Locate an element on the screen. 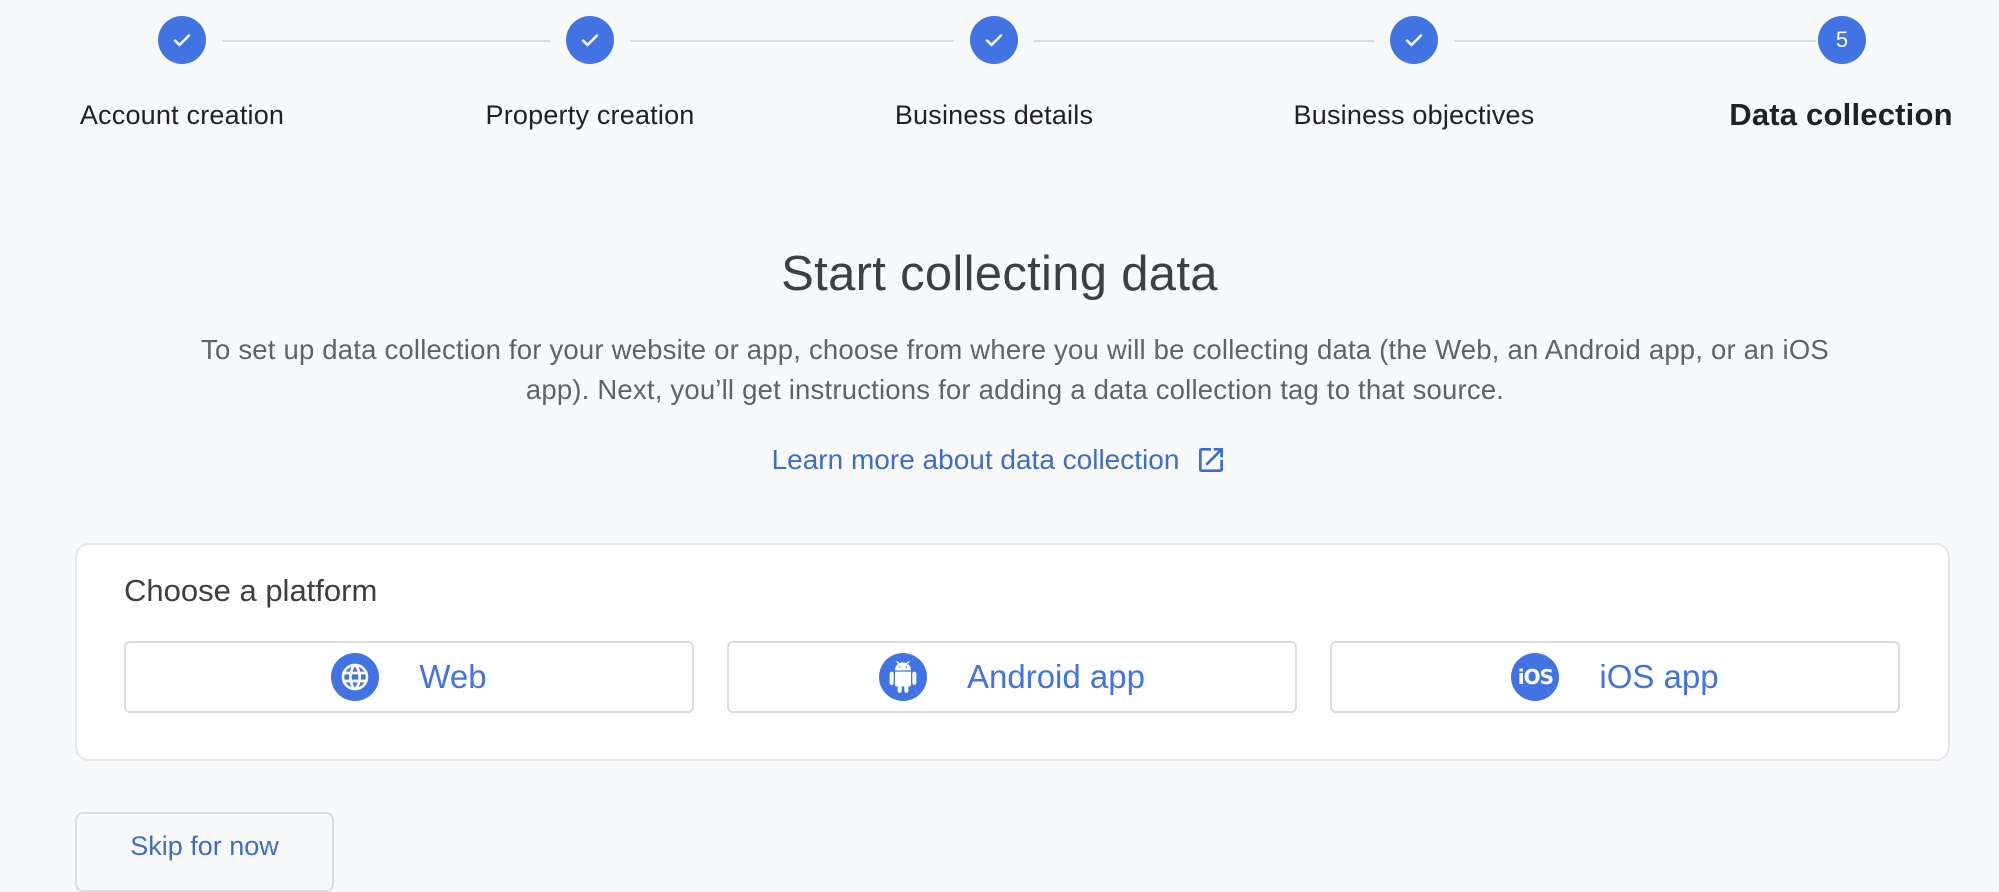 The height and width of the screenshot is (892, 1999). step-label-account-creation: Account creation is located at coordinates (182, 115).